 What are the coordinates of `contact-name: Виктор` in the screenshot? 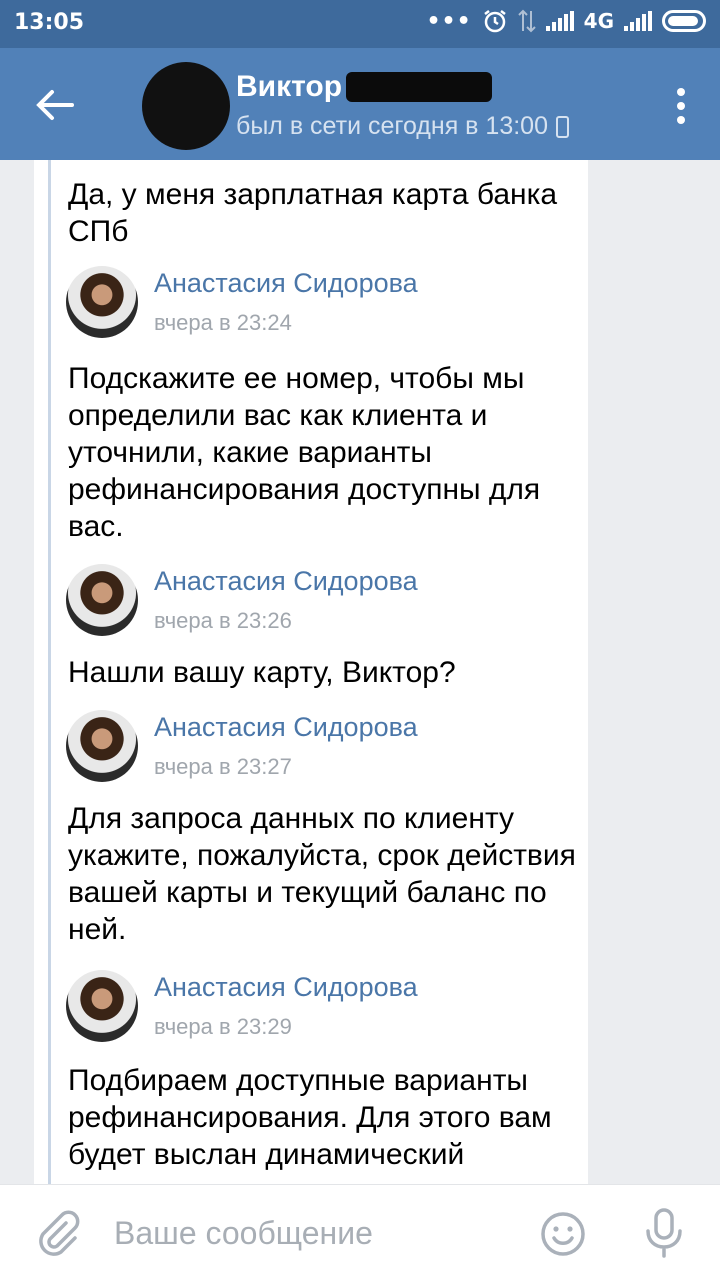 It's located at (364, 87).